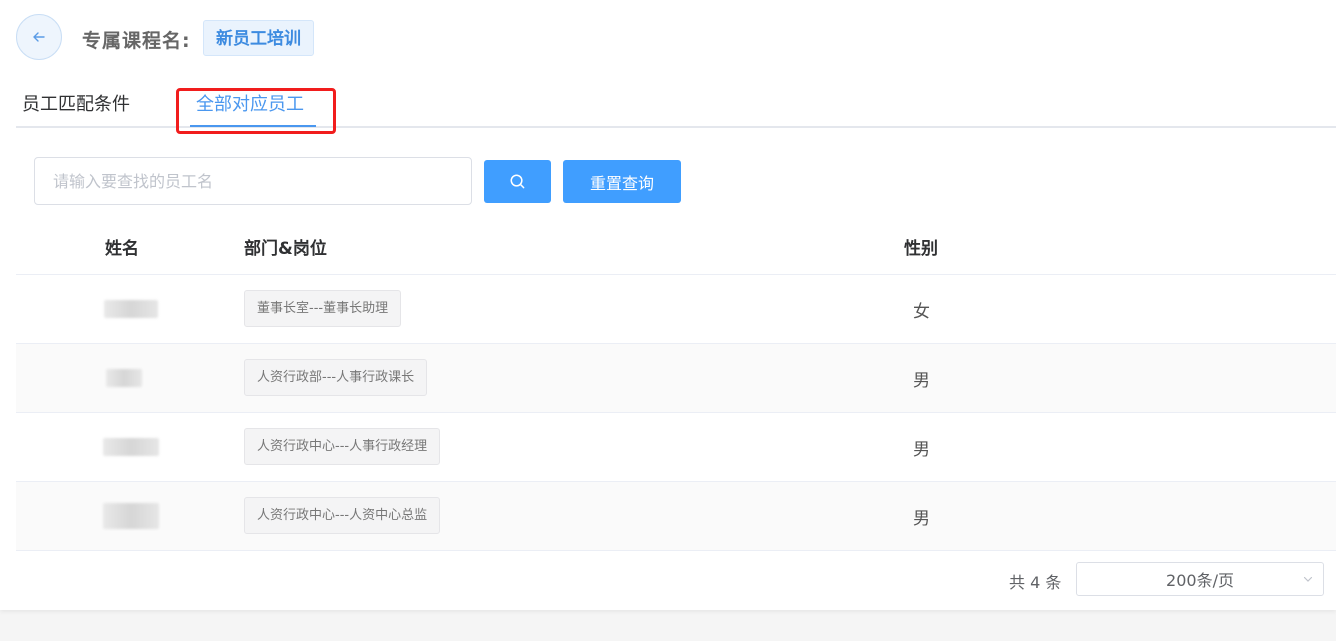  Describe the element at coordinates (676, 309) in the screenshot. I see `table-row: 董事长室---董事长助理 女` at that location.